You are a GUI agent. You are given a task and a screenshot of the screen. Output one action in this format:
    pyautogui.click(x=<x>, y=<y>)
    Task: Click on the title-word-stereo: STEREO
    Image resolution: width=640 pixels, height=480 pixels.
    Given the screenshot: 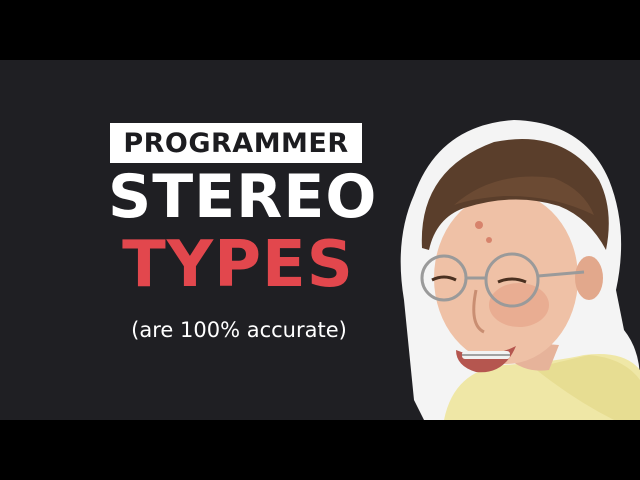 What is the action you would take?
    pyautogui.click(x=243, y=197)
    